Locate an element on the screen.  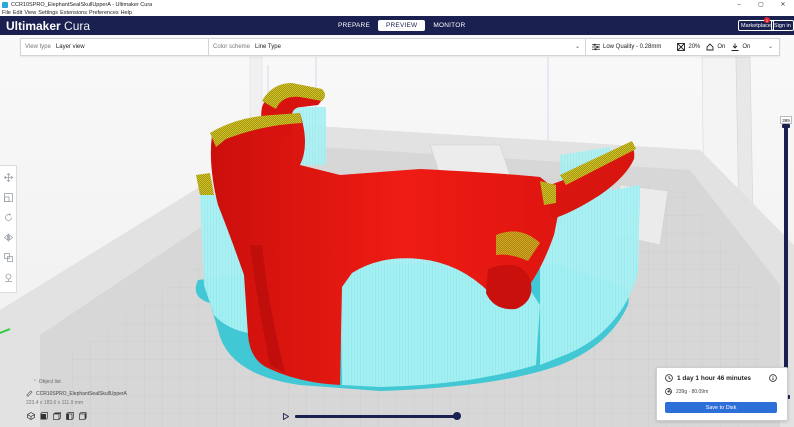
menu-extensions: Extensions is located at coordinates (73, 13).